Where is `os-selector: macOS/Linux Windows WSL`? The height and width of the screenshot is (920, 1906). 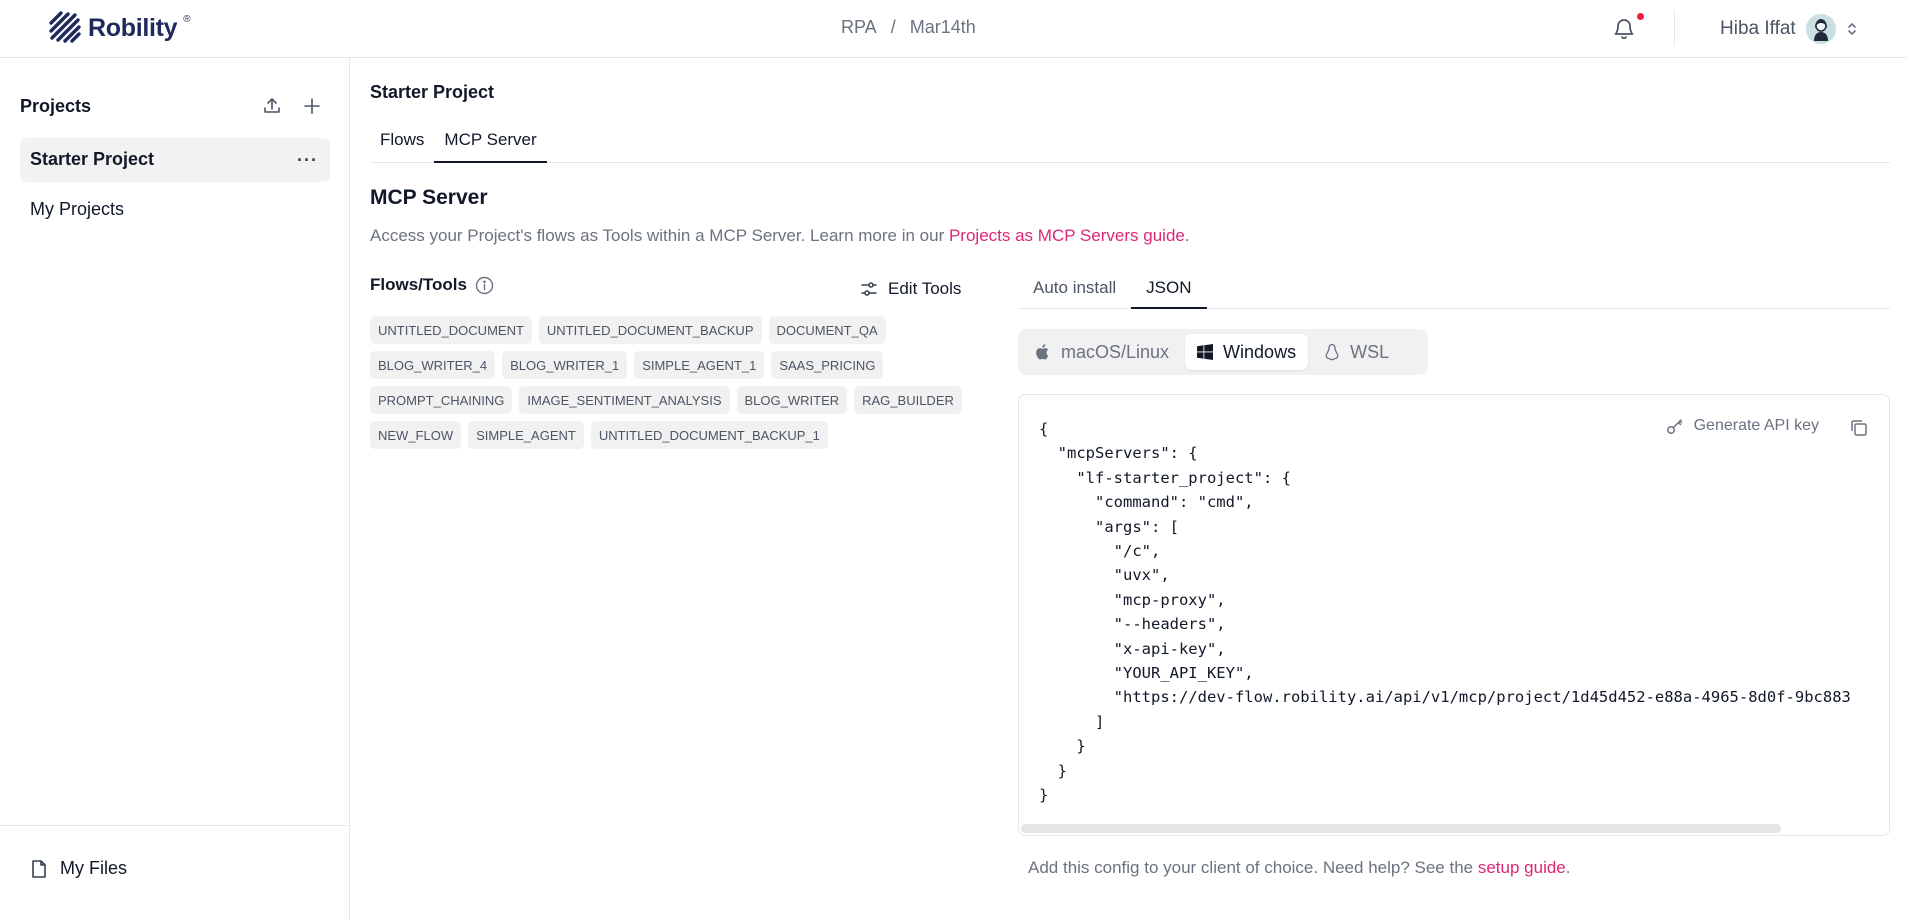 os-selector: macOS/Linux Windows WSL is located at coordinates (1223, 352).